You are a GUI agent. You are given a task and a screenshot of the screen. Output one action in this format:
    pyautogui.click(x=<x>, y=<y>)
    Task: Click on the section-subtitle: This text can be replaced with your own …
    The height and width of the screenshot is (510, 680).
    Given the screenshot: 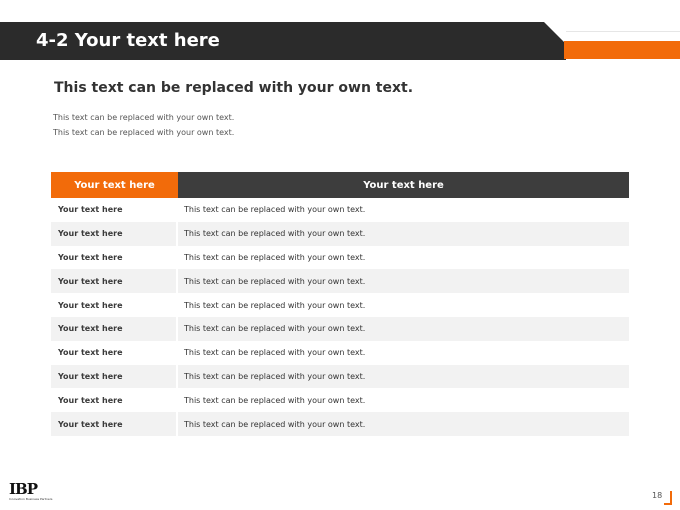 What is the action you would take?
    pyautogui.click(x=234, y=88)
    